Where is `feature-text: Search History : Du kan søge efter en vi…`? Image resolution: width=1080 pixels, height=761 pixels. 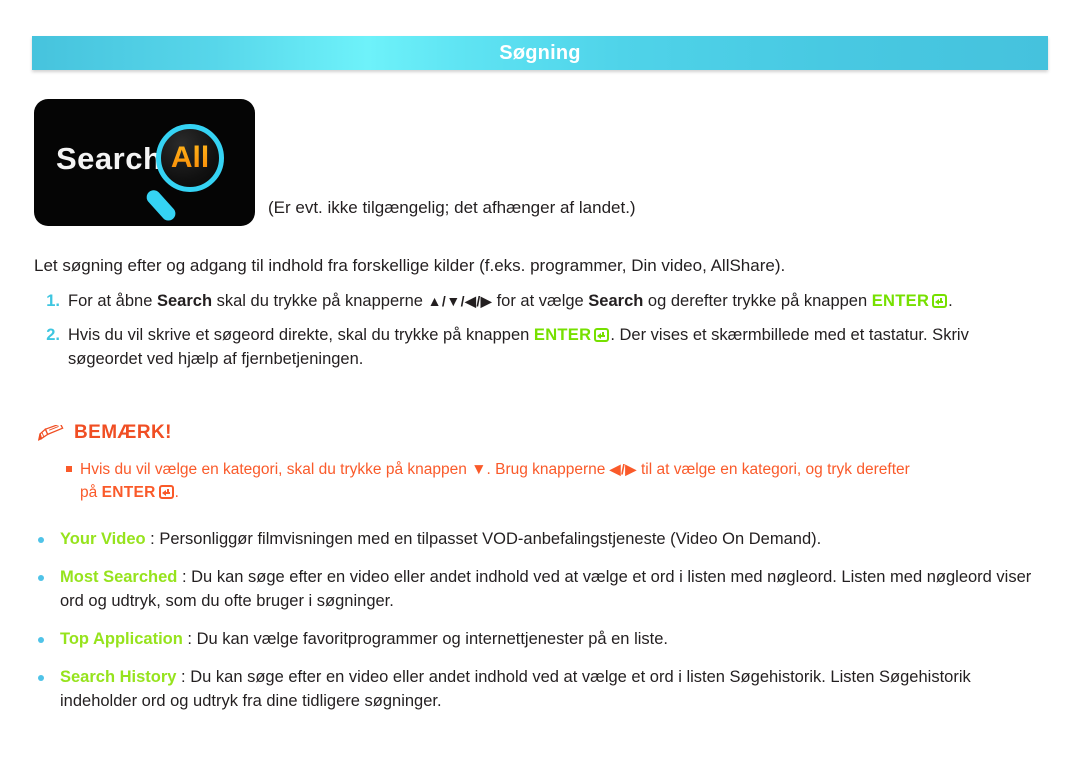 feature-text: Search History : Du kan søge efter en vi… is located at coordinates (552, 690).